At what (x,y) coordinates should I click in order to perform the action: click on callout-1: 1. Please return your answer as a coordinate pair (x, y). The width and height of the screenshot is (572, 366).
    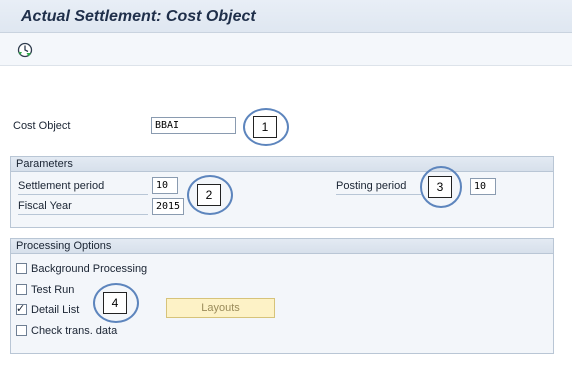
    Looking at the image, I should click on (266, 127).